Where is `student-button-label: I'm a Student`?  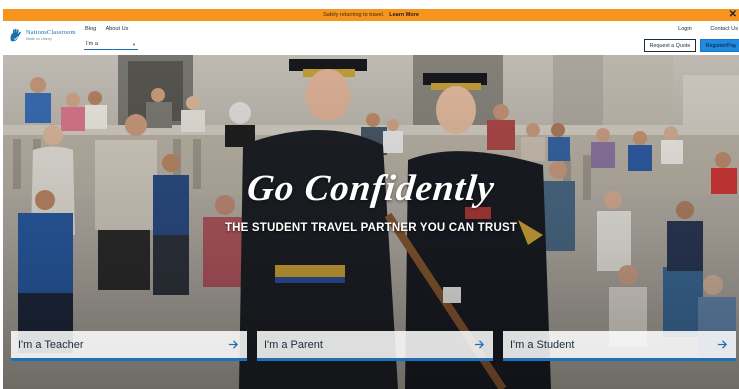
student-button-label: I'm a Student is located at coordinates (542, 344).